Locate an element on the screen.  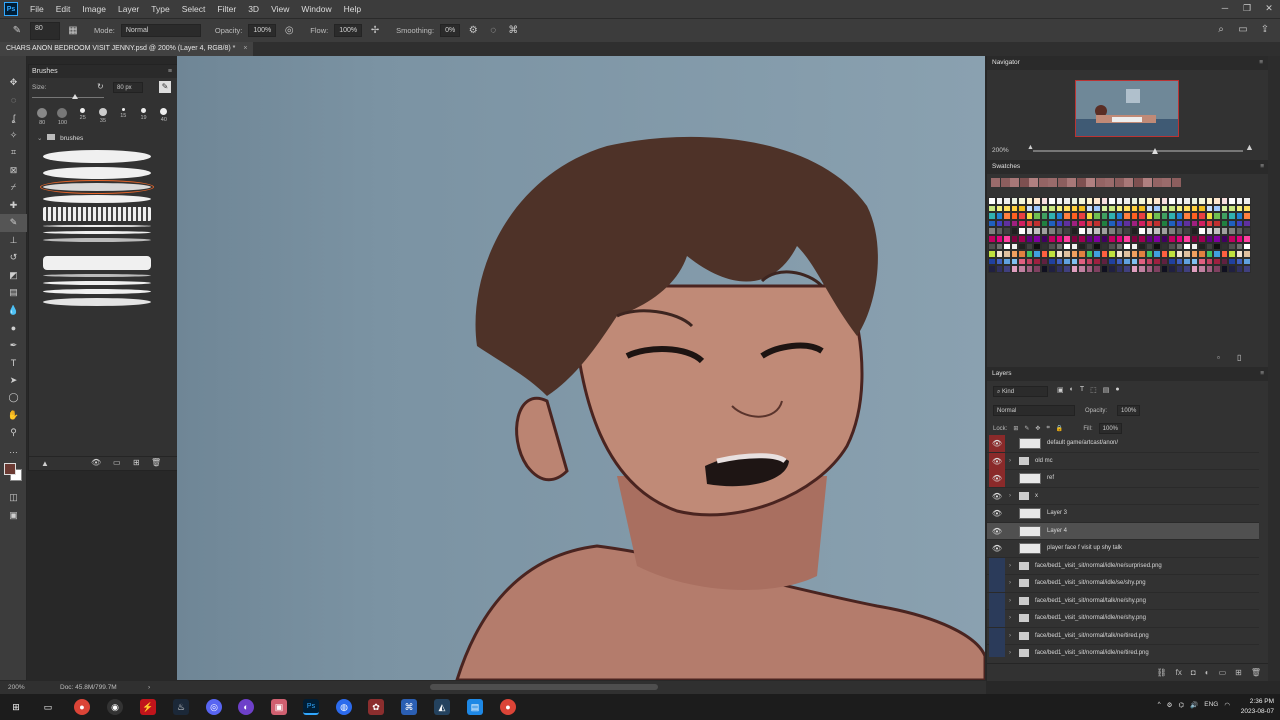
adjustment-layer-icon: ◐ is located at coordinates (1207, 672).